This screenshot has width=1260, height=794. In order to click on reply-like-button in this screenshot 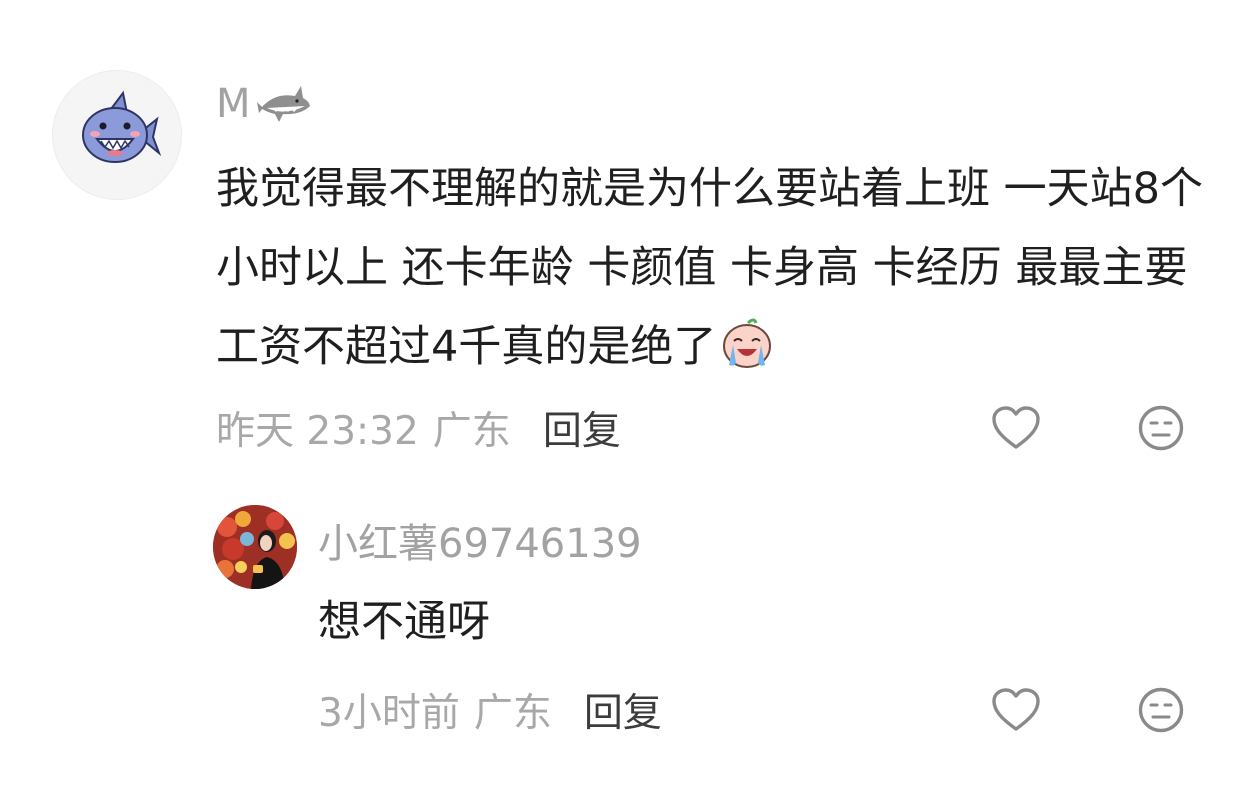, I will do `click(1016, 710)`.